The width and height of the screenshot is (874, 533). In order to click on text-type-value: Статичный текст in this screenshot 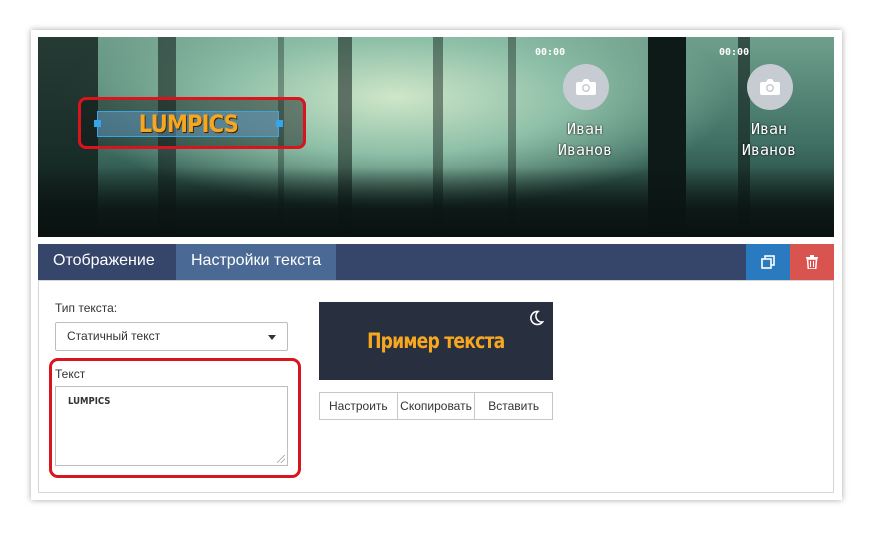, I will do `click(114, 336)`.